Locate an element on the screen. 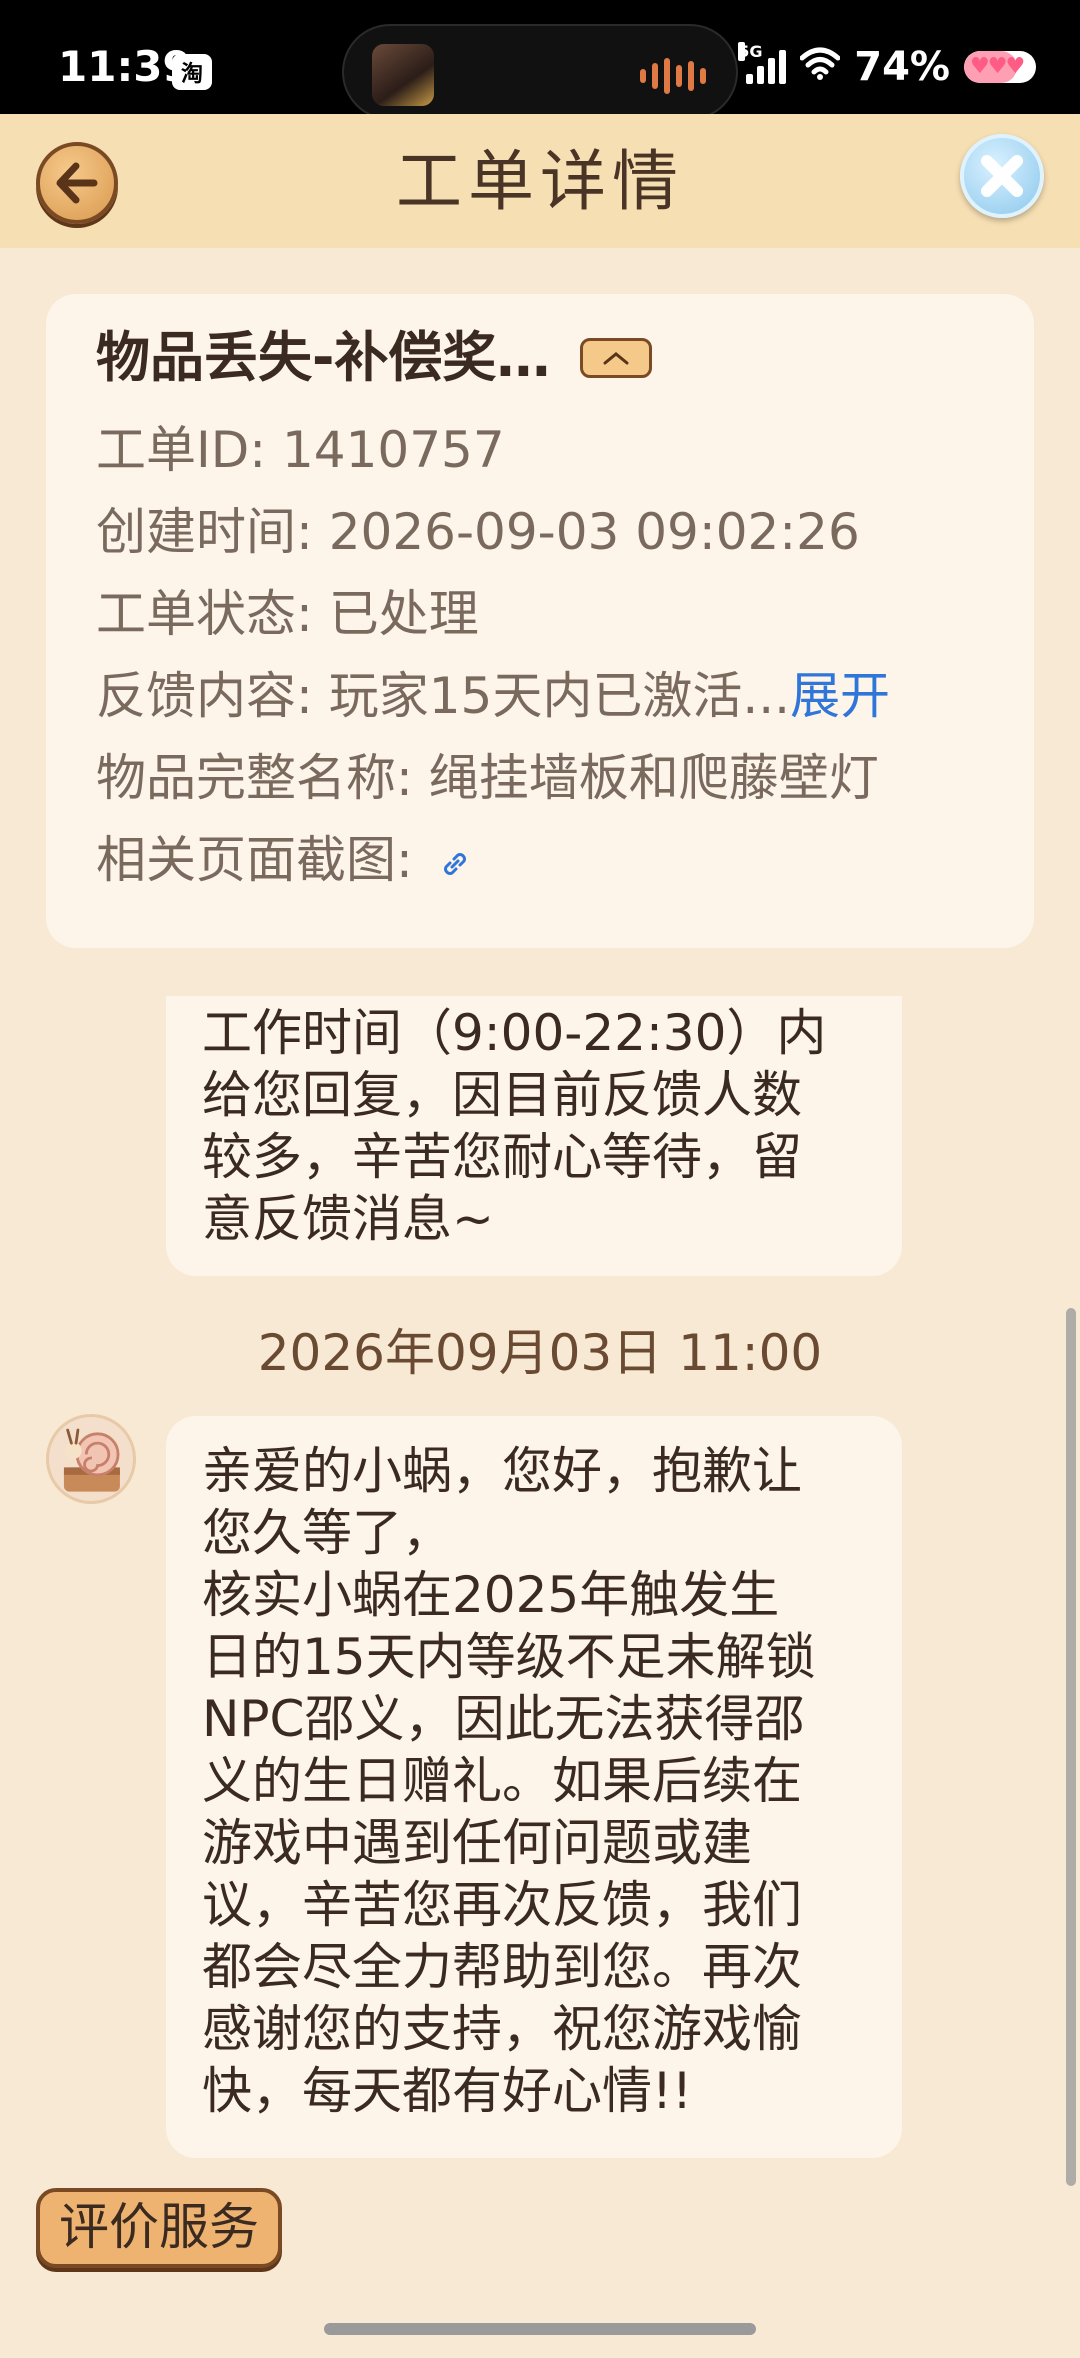  message-line: 意反馈消息~ is located at coordinates (348, 1219).